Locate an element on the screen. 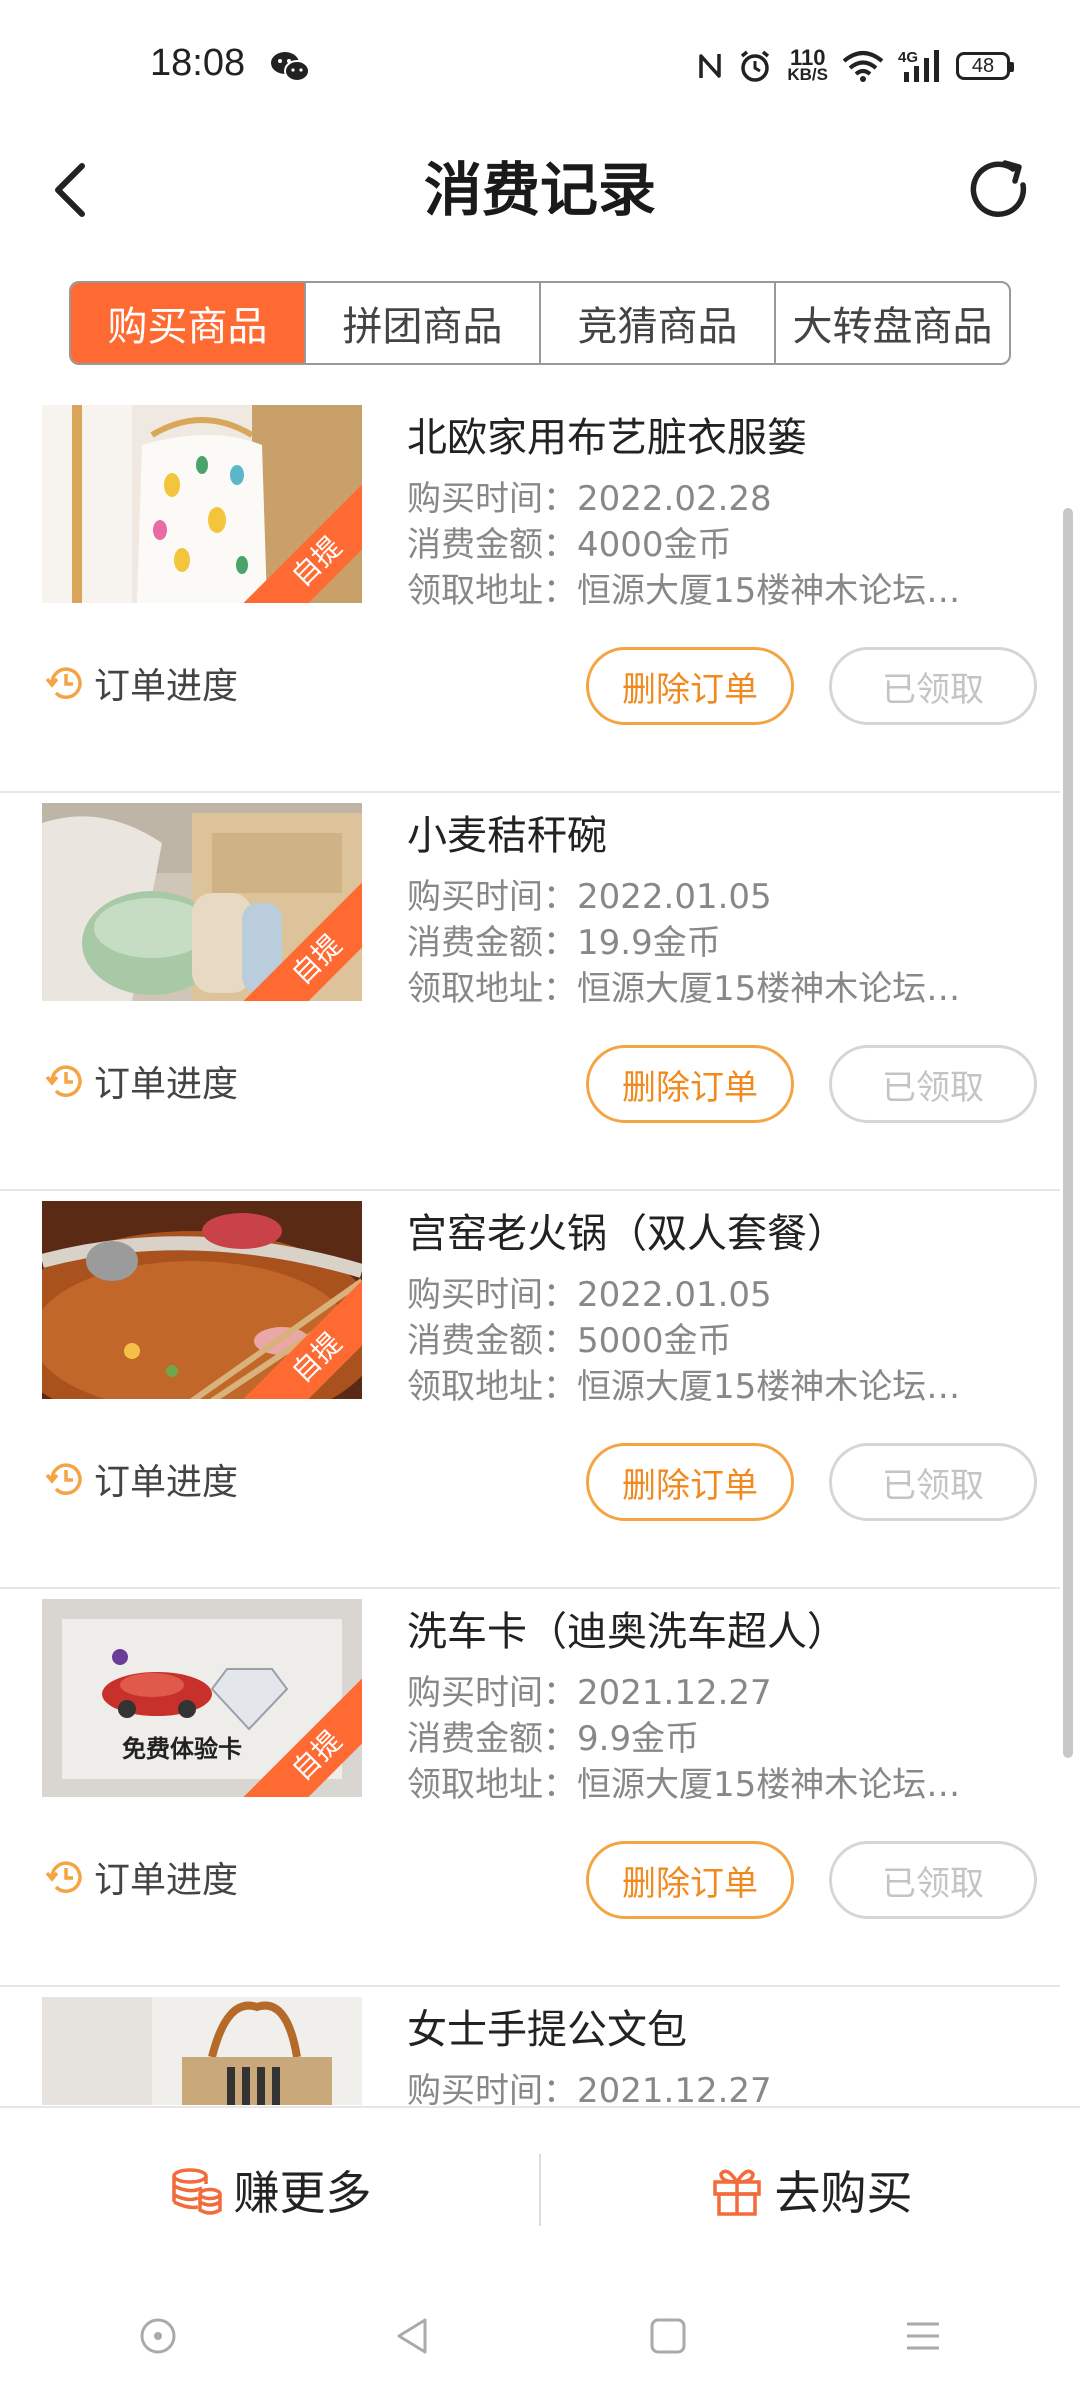  nav-back-icon is located at coordinates (411, 2336).